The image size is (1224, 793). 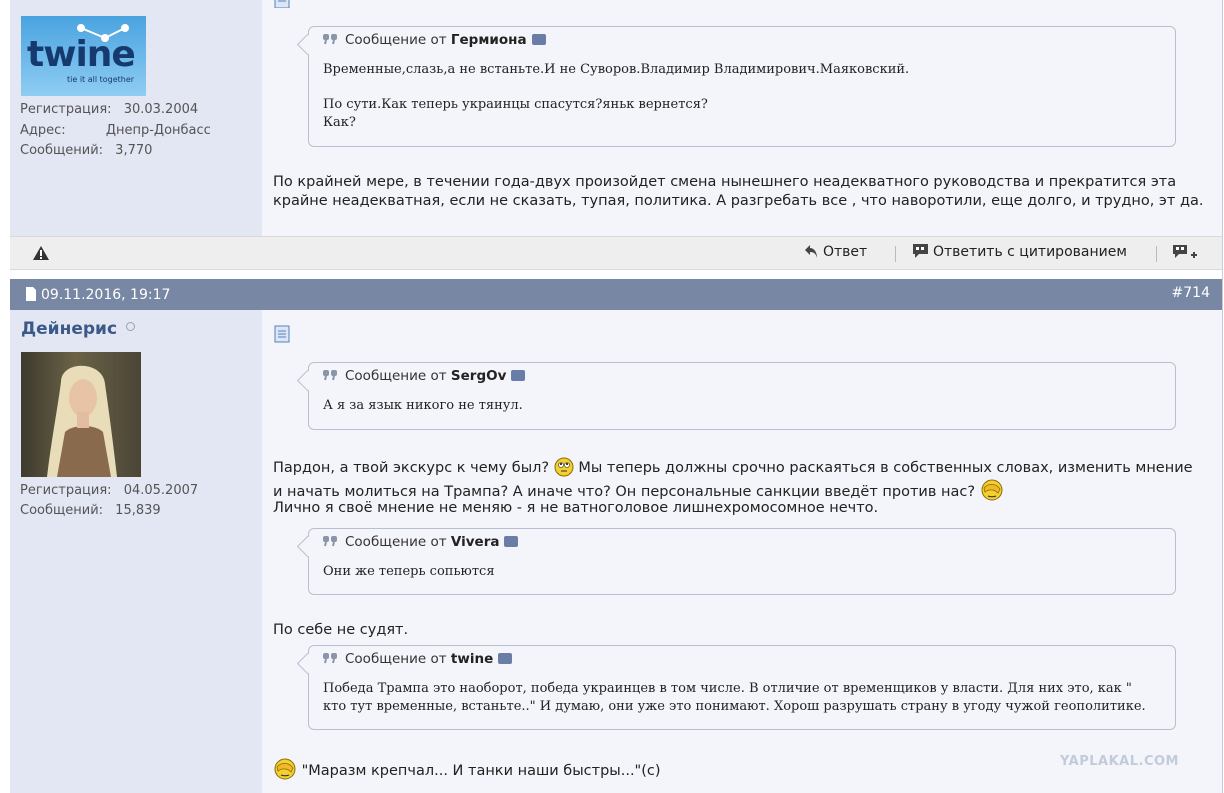 I want to click on avatar, so click(x=81, y=414).